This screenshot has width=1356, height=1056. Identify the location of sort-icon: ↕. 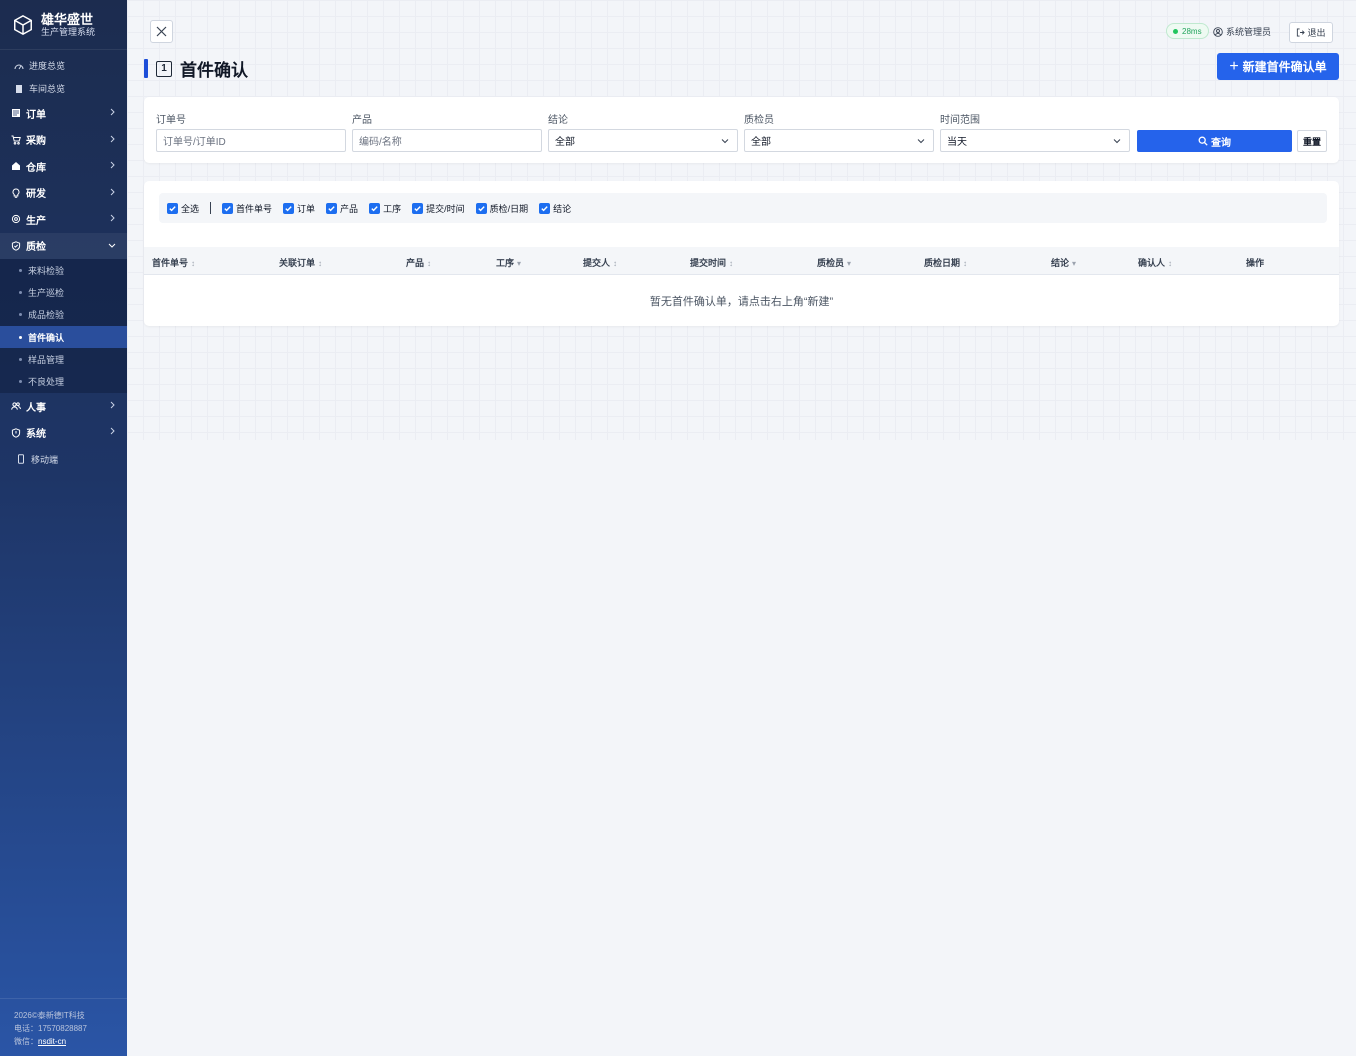
(193, 263).